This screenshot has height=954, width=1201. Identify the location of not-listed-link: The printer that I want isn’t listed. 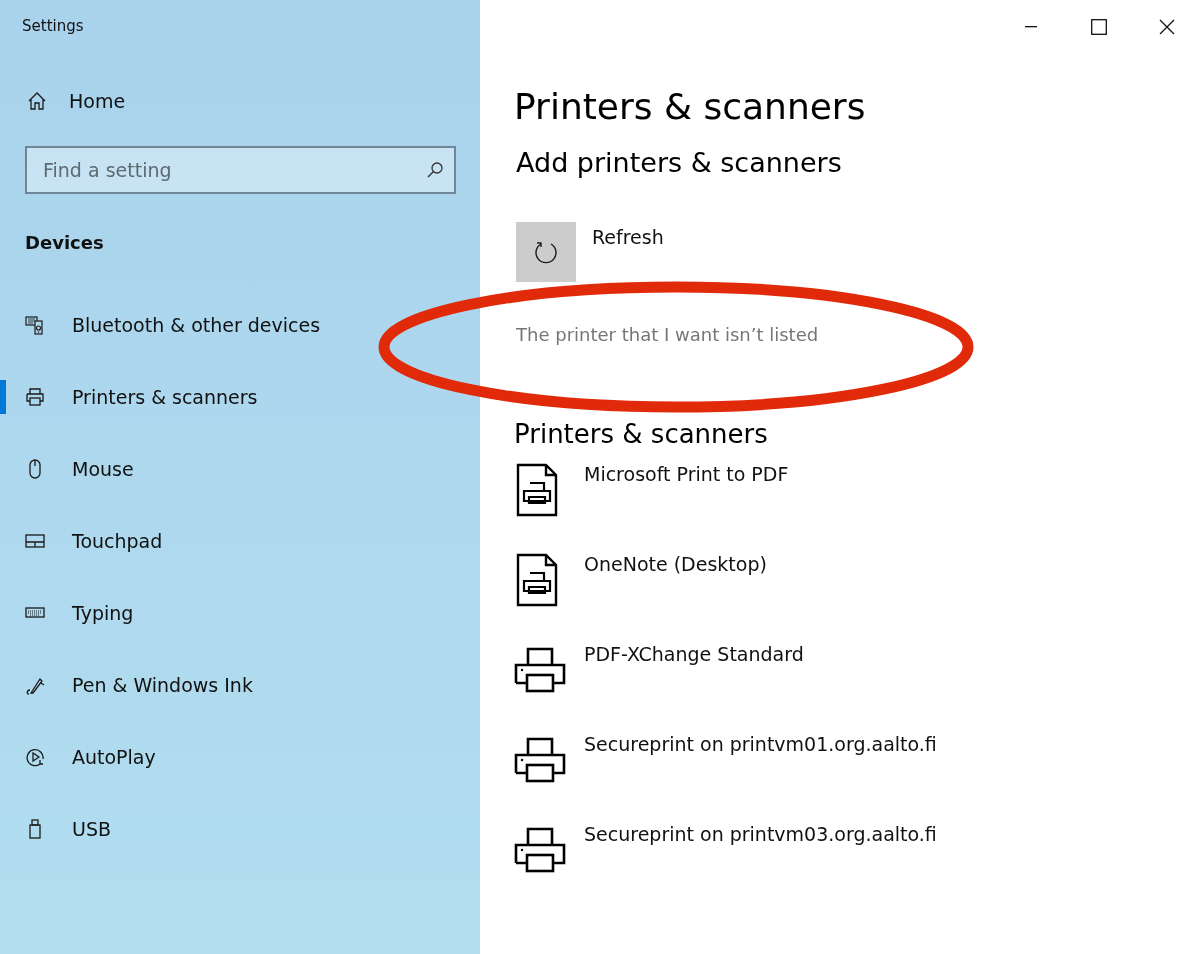
(667, 334).